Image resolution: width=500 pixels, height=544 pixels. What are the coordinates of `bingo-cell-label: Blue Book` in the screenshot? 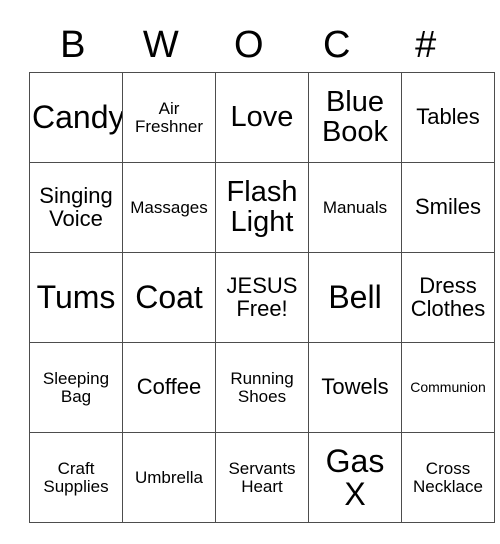 It's located at (355, 116).